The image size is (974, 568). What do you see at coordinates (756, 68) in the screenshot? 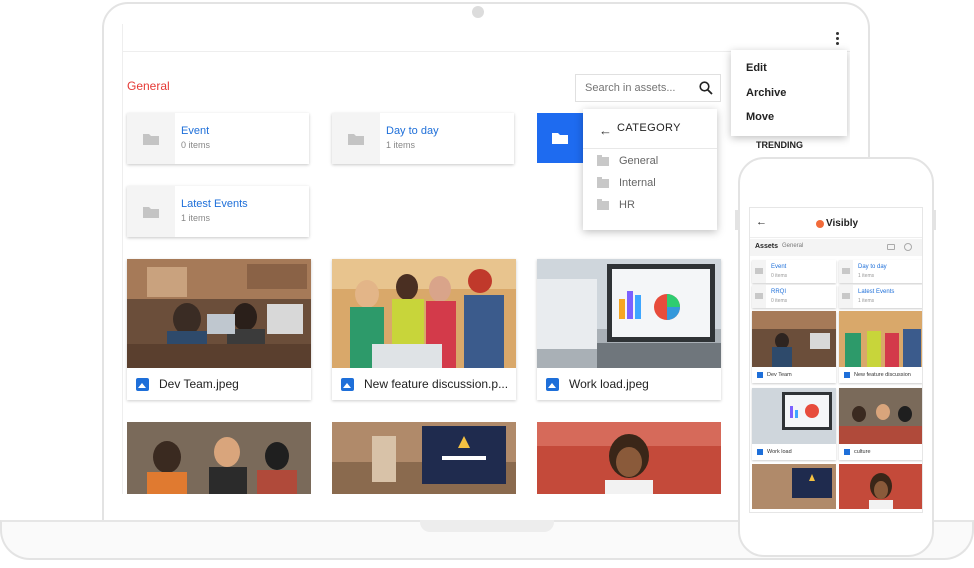
I see `menu-item-edit: Edit` at bounding box center [756, 68].